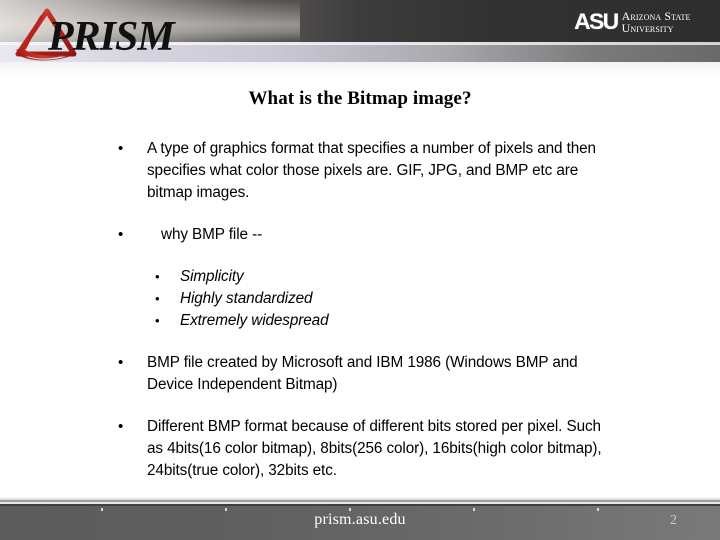 The image size is (720, 540). I want to click on asu-university-name: Arizona State University, so click(656, 22).